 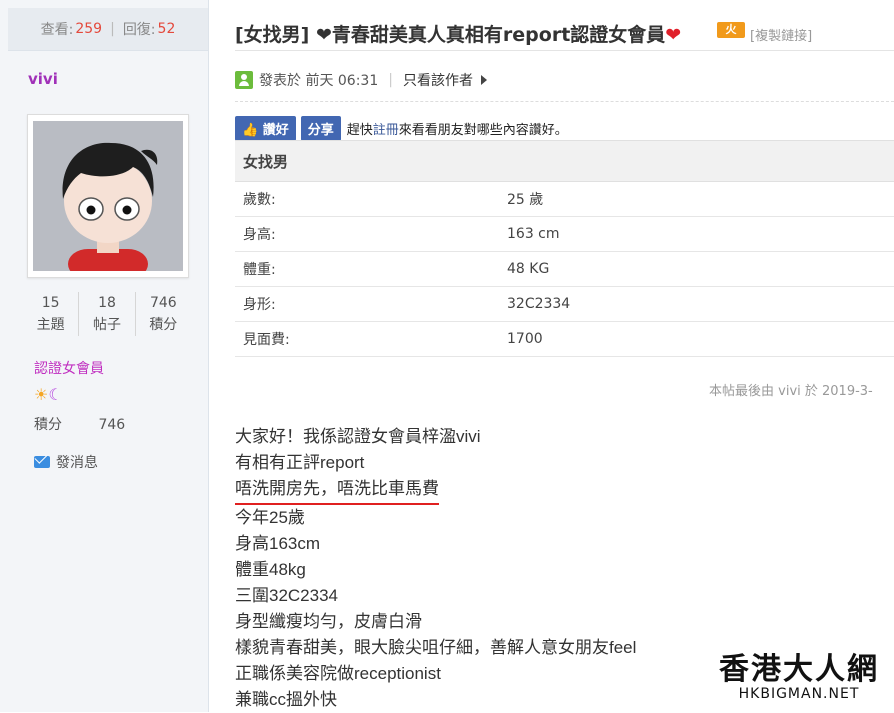 I want to click on body-line: 大家好！我係認證女會員梓溋vivi, so click(x=358, y=436).